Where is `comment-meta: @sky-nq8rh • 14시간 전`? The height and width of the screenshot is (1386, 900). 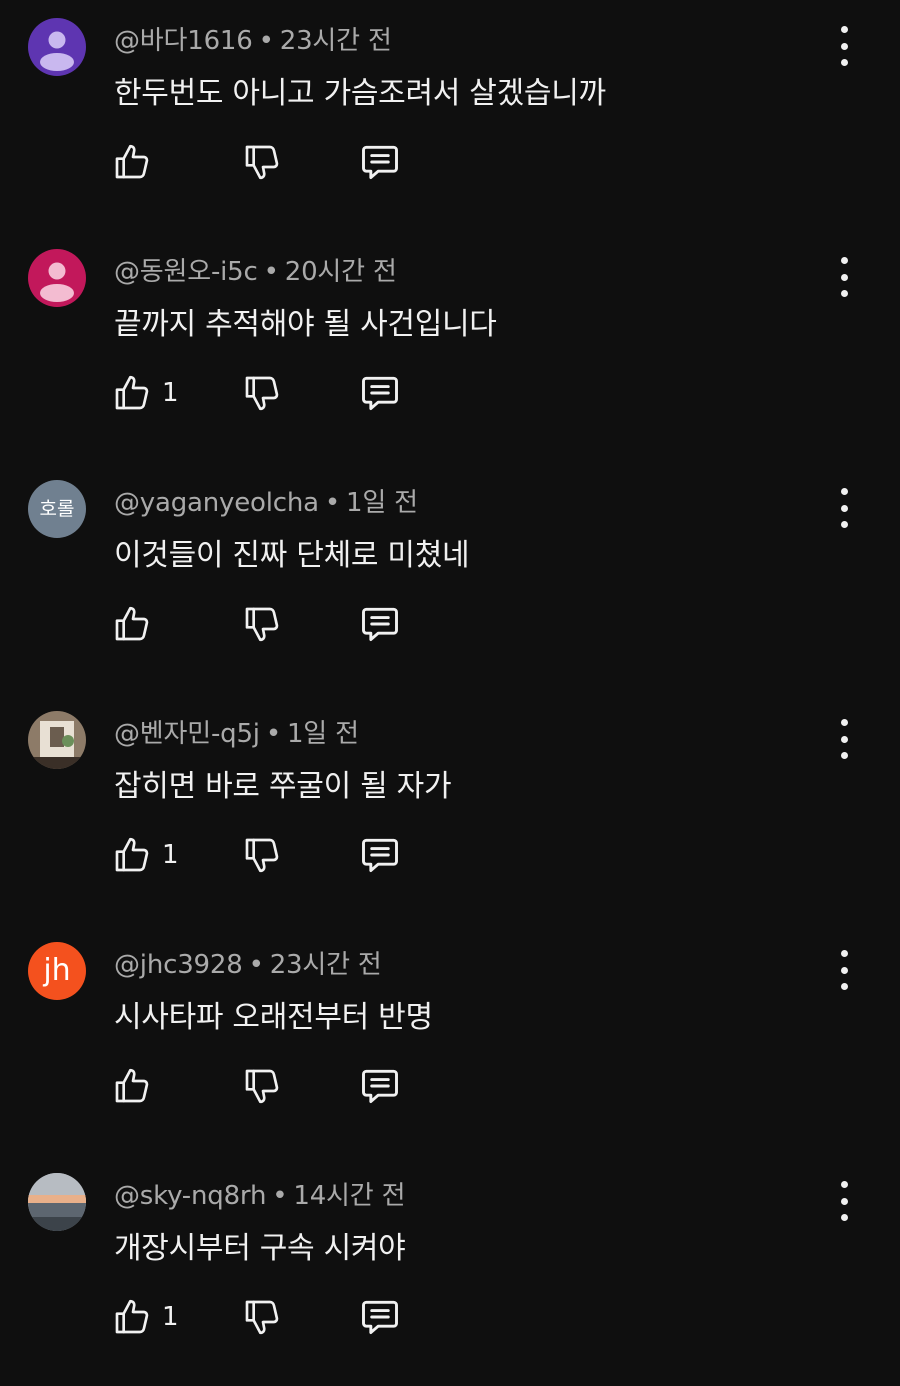 comment-meta: @sky-nq8rh • 14시간 전 is located at coordinates (259, 1193).